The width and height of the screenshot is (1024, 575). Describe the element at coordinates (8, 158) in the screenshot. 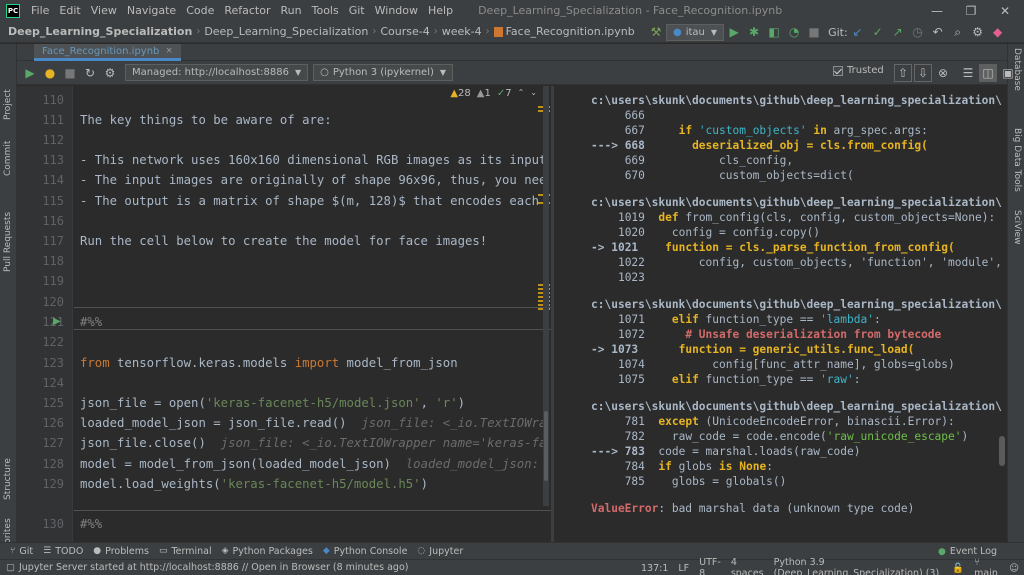

I see `tool-window-commit: Commit` at that location.